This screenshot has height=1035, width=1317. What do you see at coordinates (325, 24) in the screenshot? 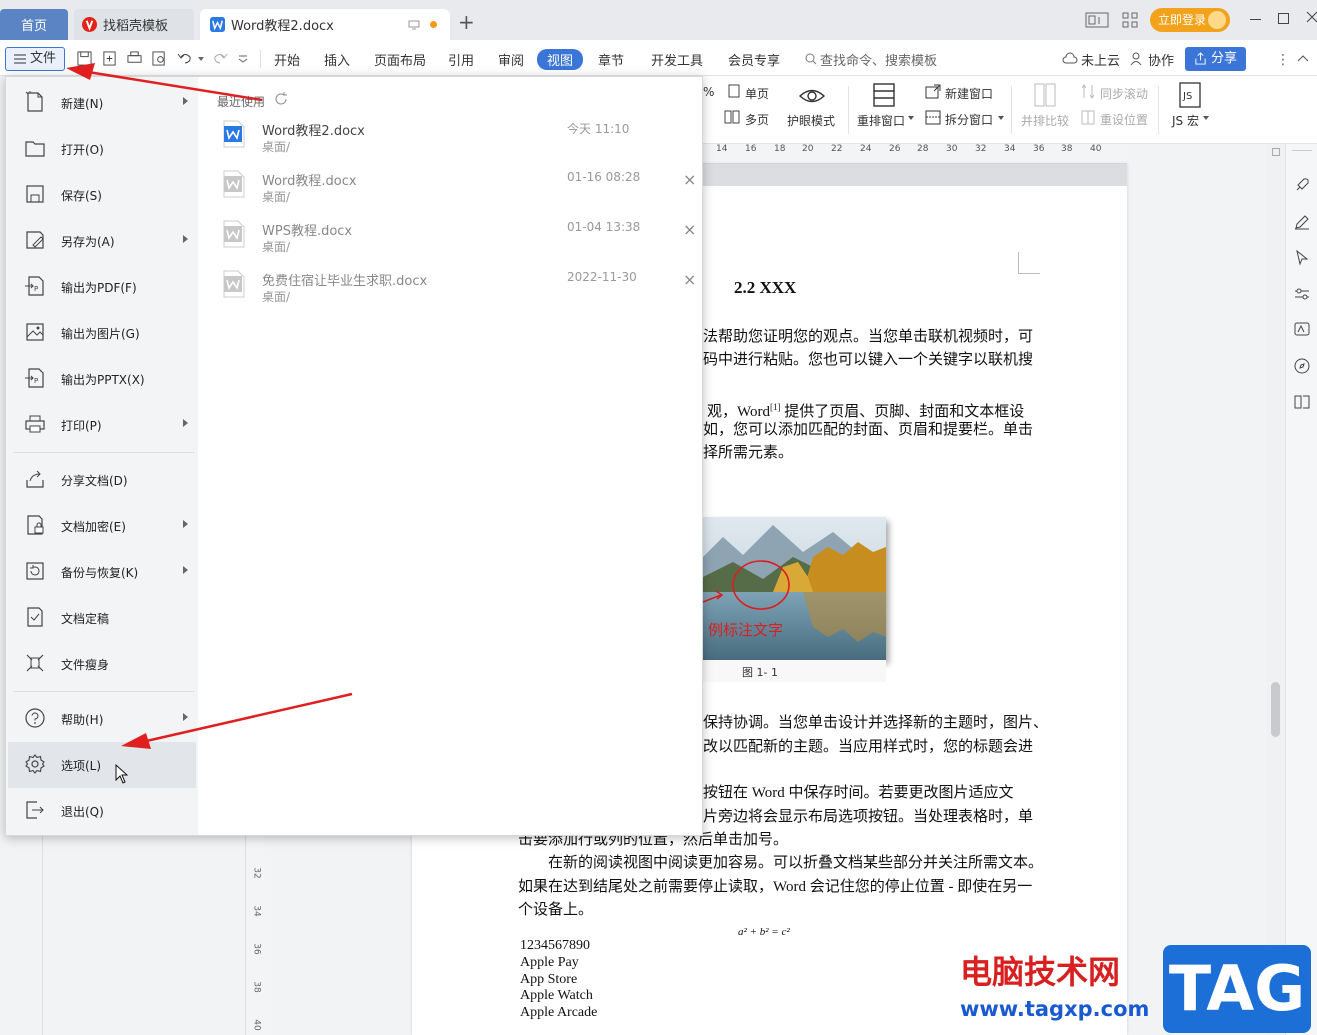
I see `tab-document: Word教程2.docx` at bounding box center [325, 24].